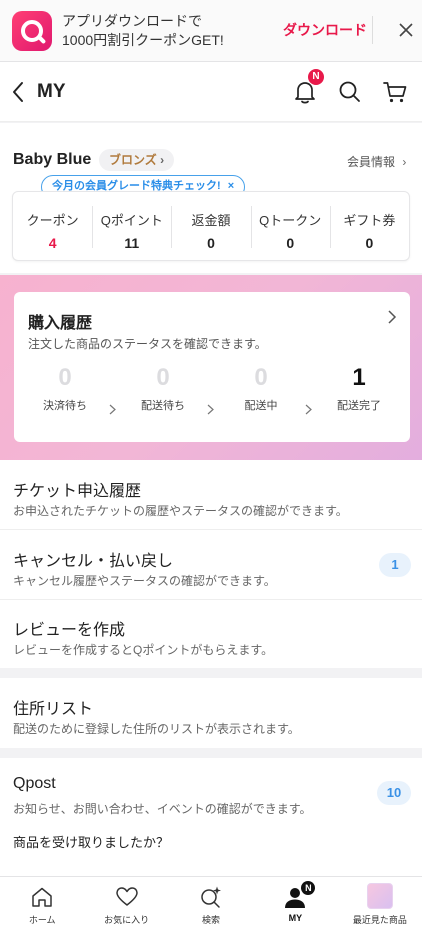  I want to click on step-label: 配送中, so click(261, 406).